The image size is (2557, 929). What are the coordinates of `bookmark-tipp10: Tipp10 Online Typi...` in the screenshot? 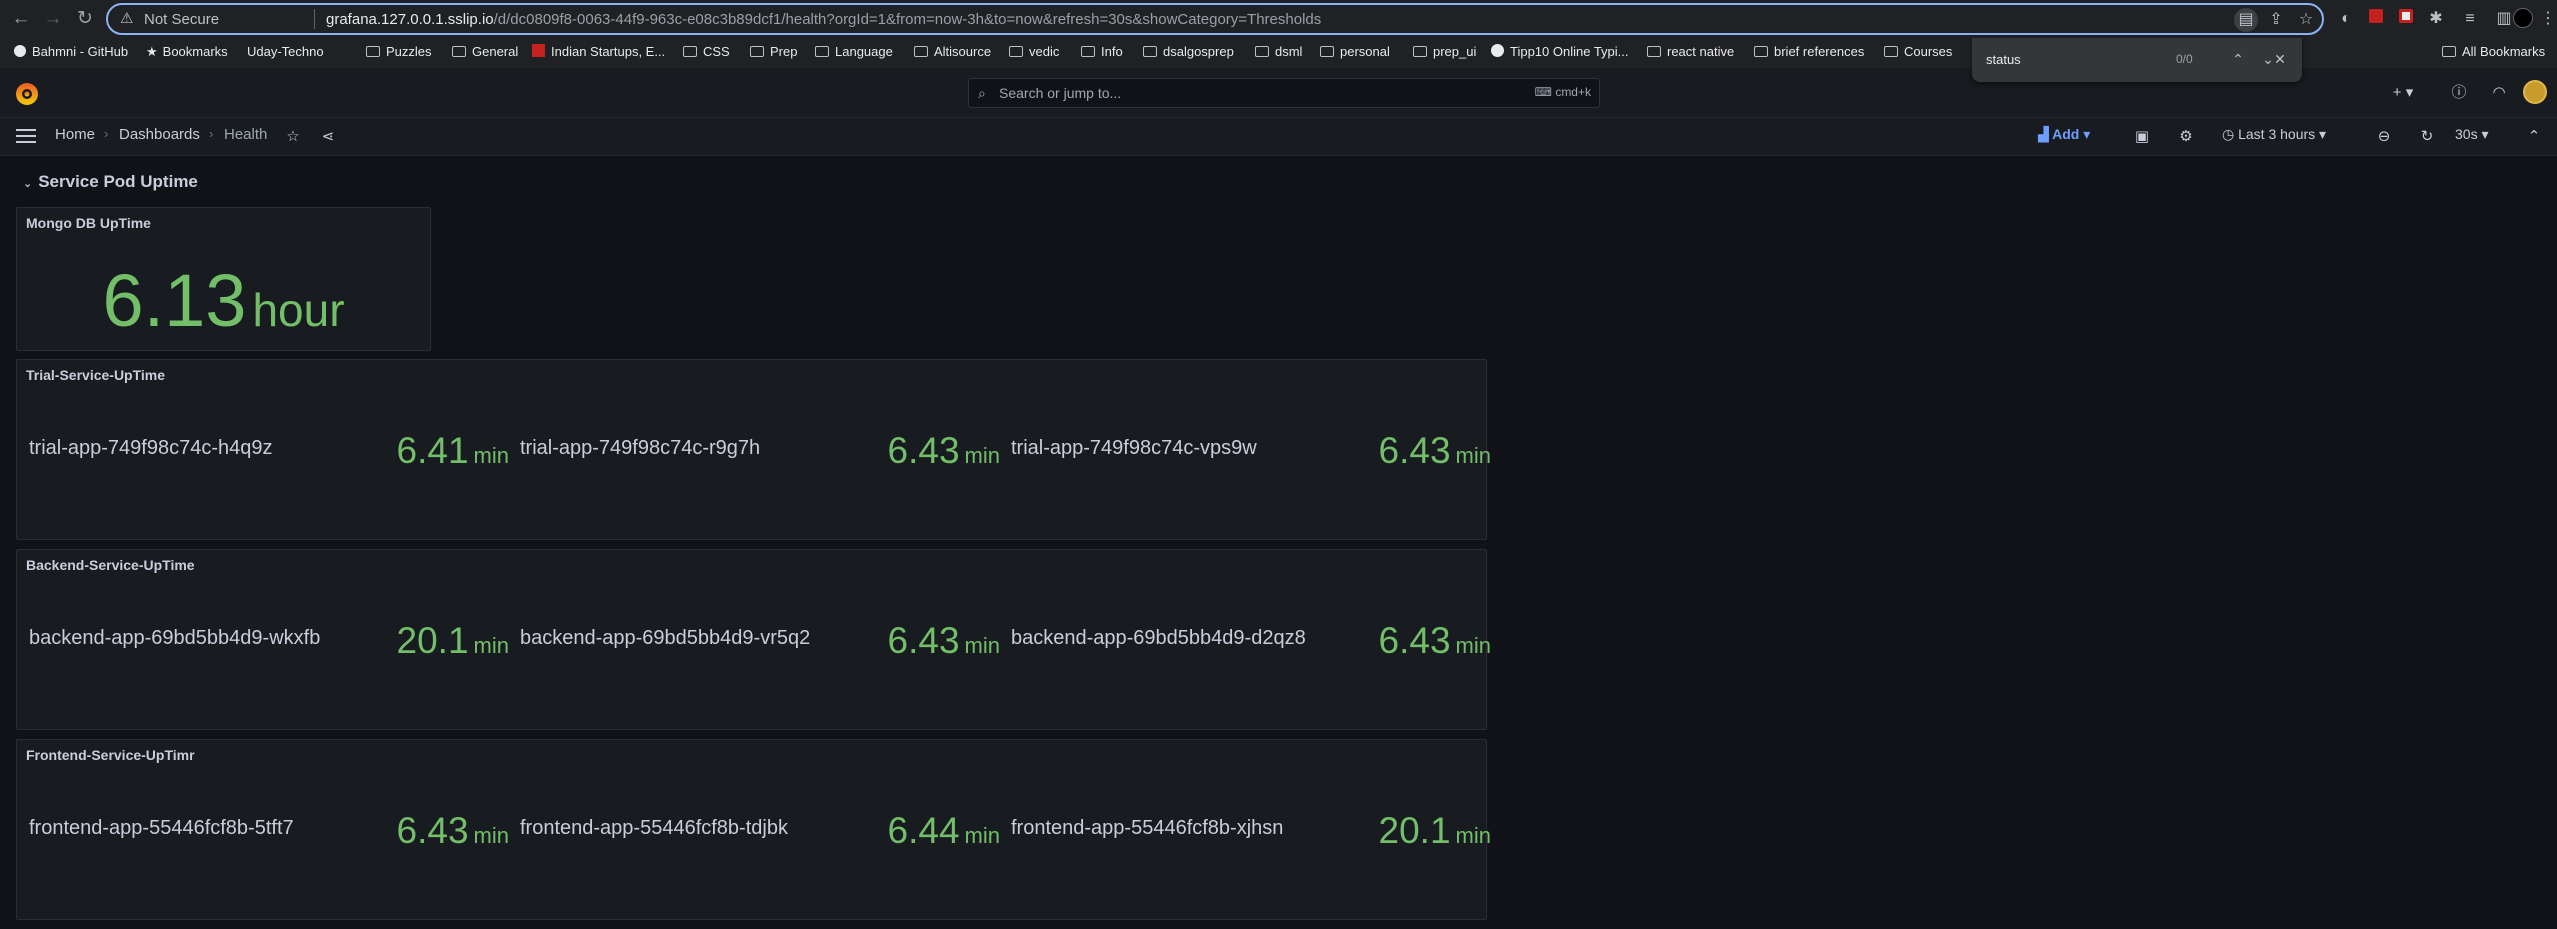 It's located at (1560, 51).